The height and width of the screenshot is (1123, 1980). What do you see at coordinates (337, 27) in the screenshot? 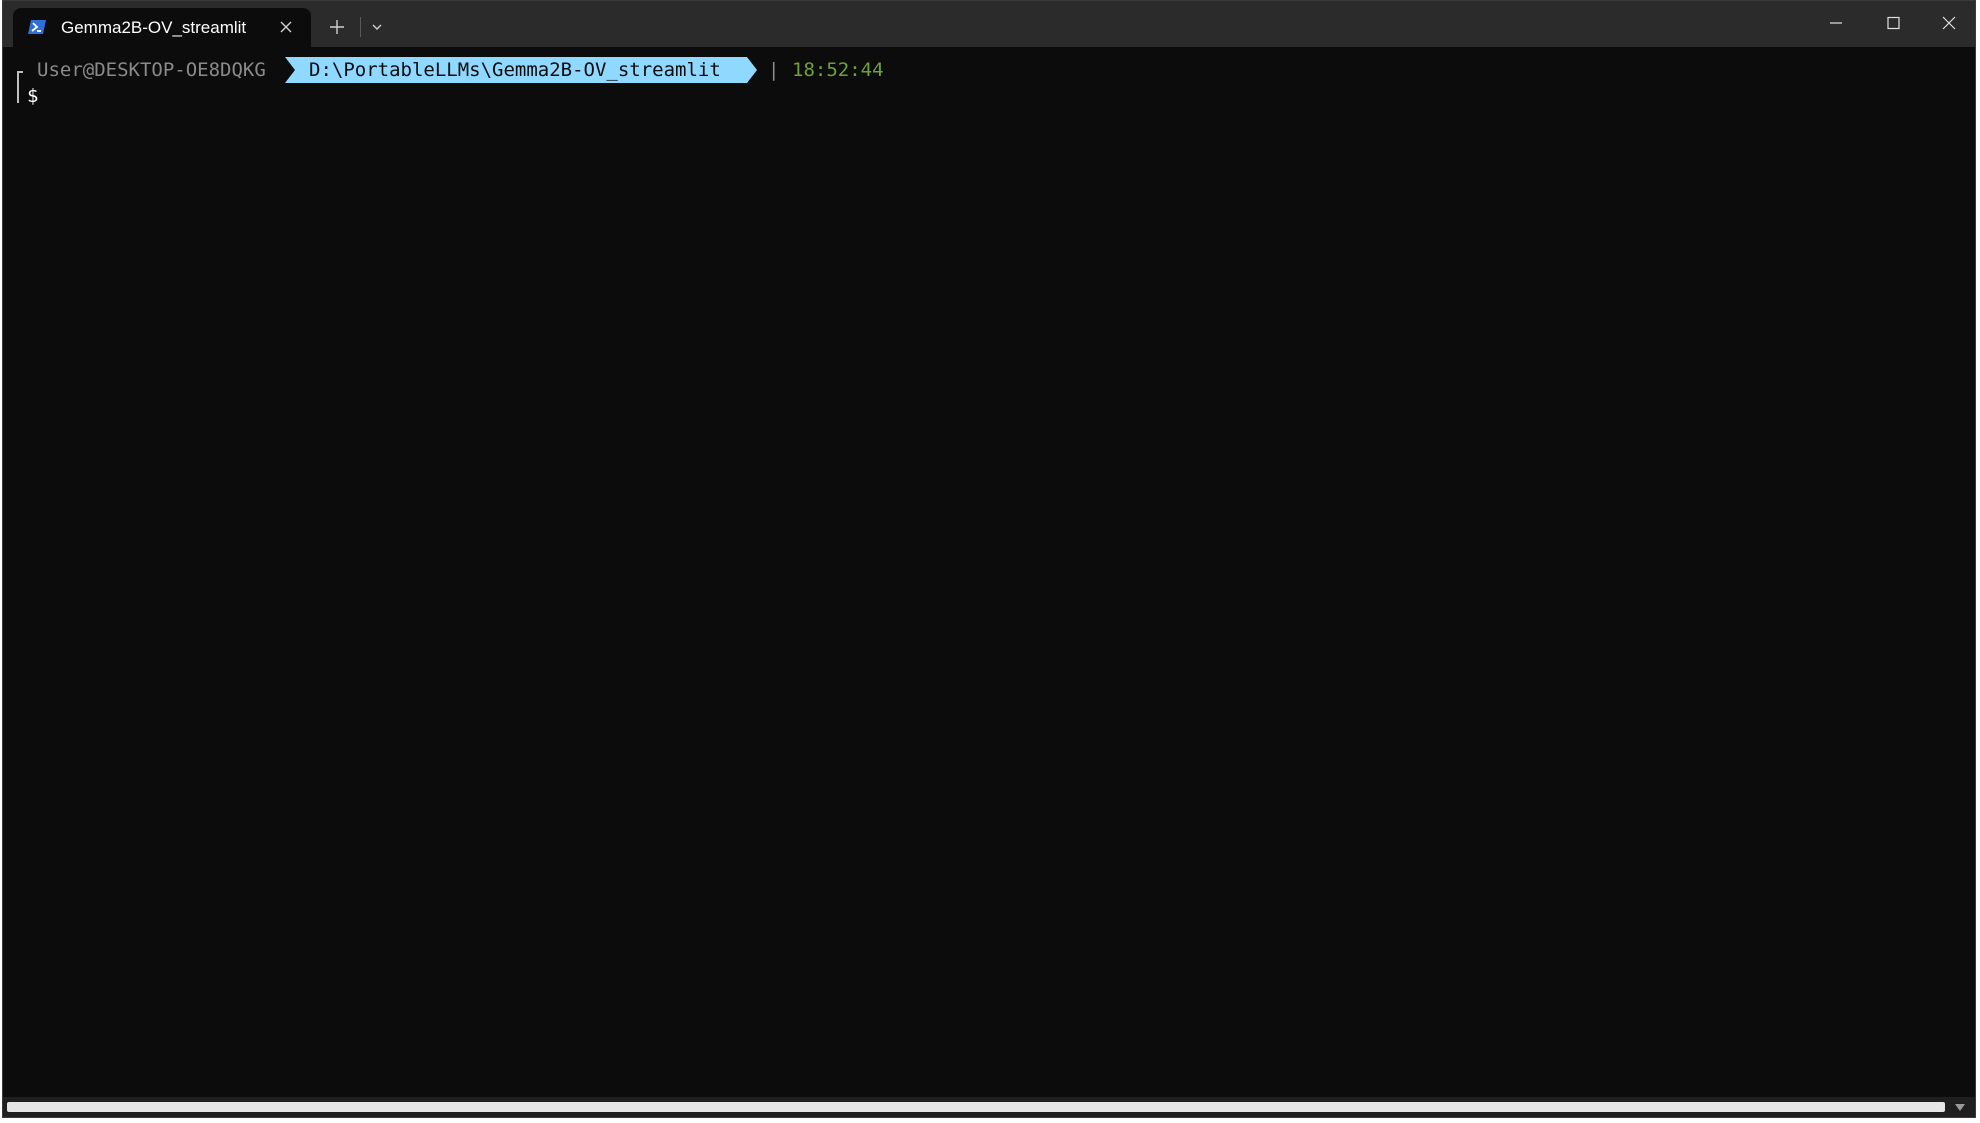
I see `new-tab-plus-icon` at bounding box center [337, 27].